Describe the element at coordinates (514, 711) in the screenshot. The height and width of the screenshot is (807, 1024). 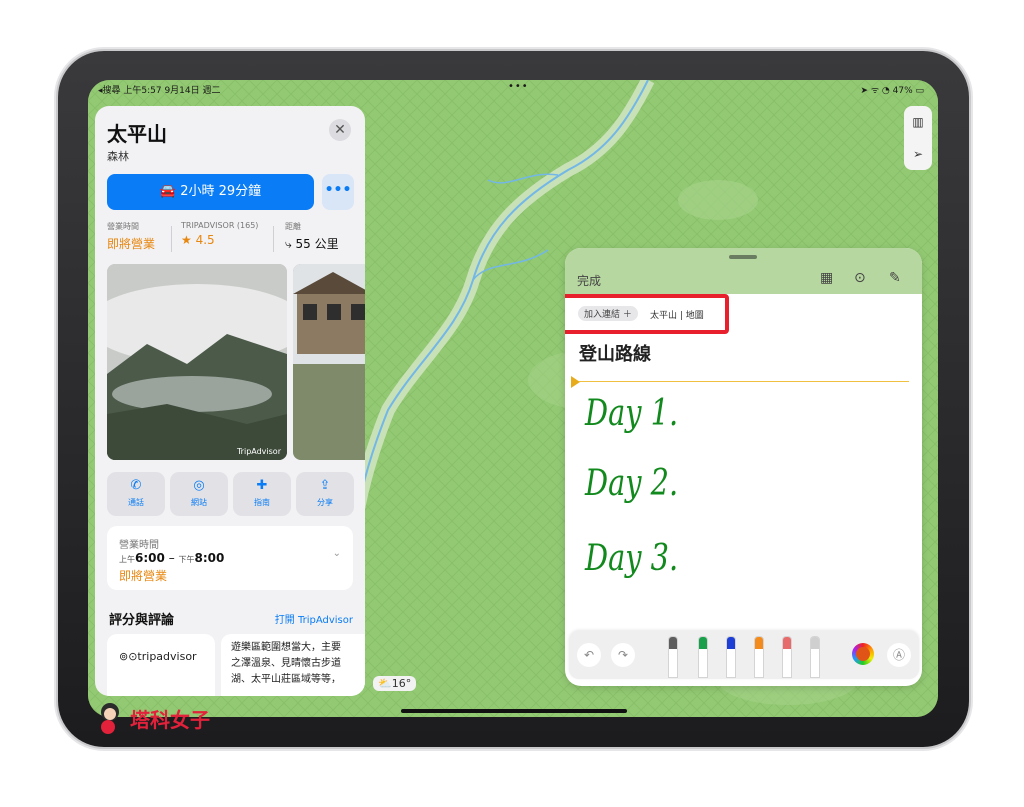
I see `home-indicator` at that location.